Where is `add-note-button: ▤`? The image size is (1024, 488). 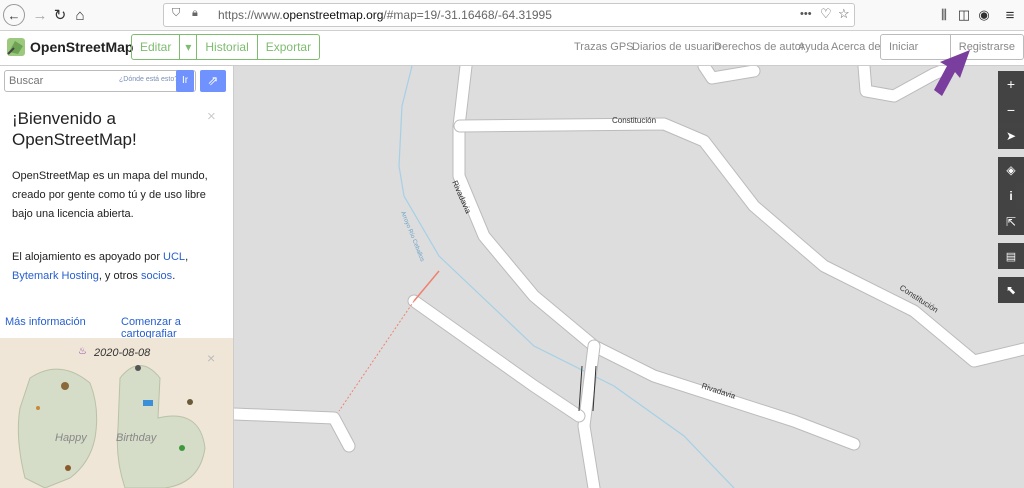 add-note-button: ▤ is located at coordinates (1011, 256).